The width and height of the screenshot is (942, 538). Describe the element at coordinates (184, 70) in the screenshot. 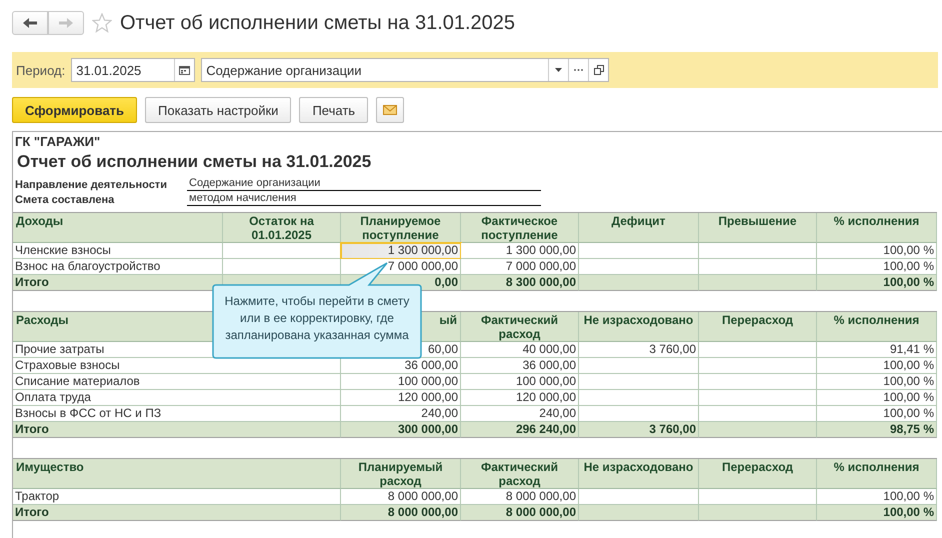

I see `calendar-icon` at that location.